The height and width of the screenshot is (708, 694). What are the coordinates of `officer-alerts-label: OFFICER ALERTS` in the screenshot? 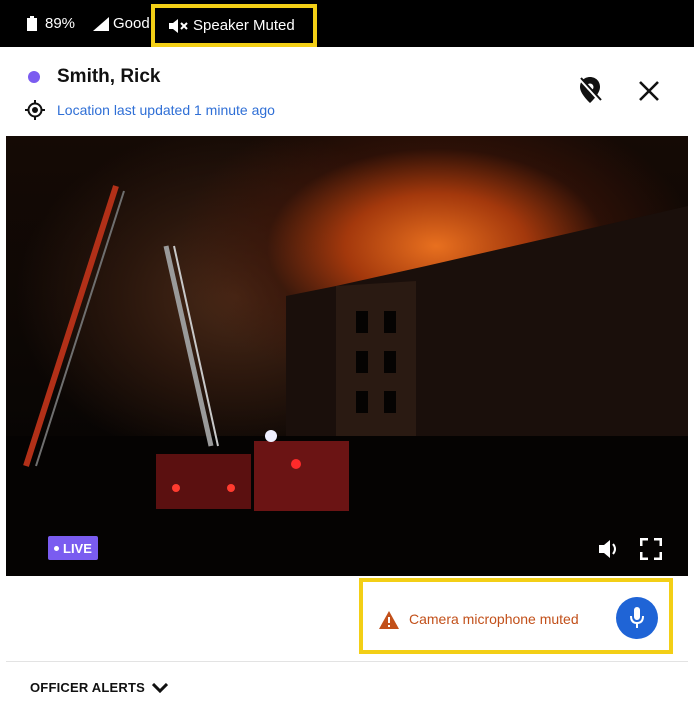 It's located at (87, 687).